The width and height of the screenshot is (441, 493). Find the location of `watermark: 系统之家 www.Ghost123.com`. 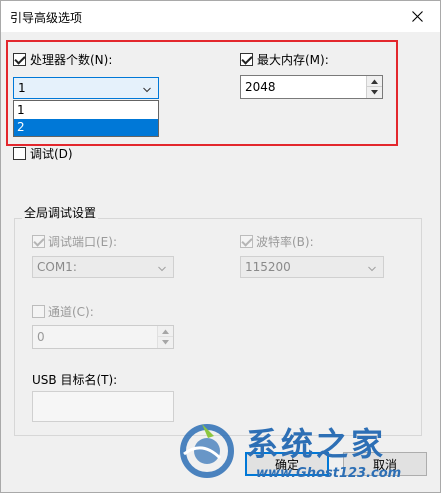

watermark: 系统之家 www.Ghost123.com is located at coordinates (306, 453).